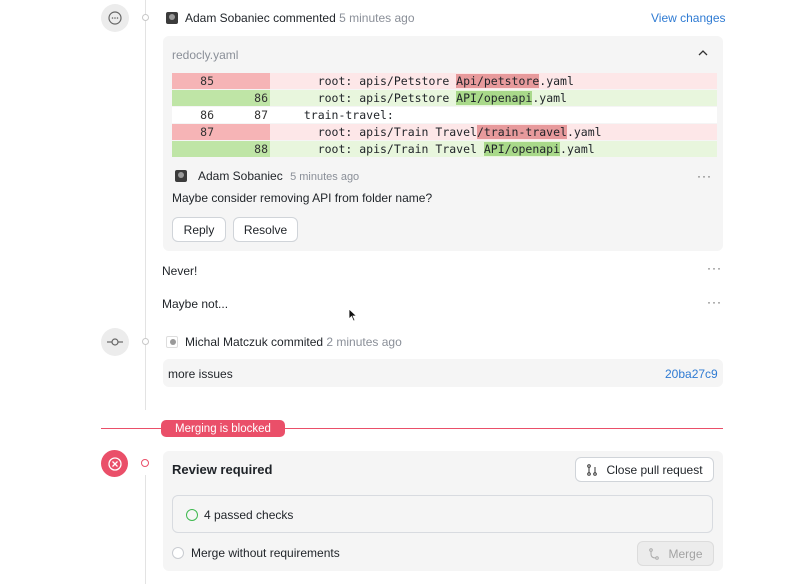  I want to click on diff-code: root: apis/Petstore Api/petstore.yaml, so click(432, 81).